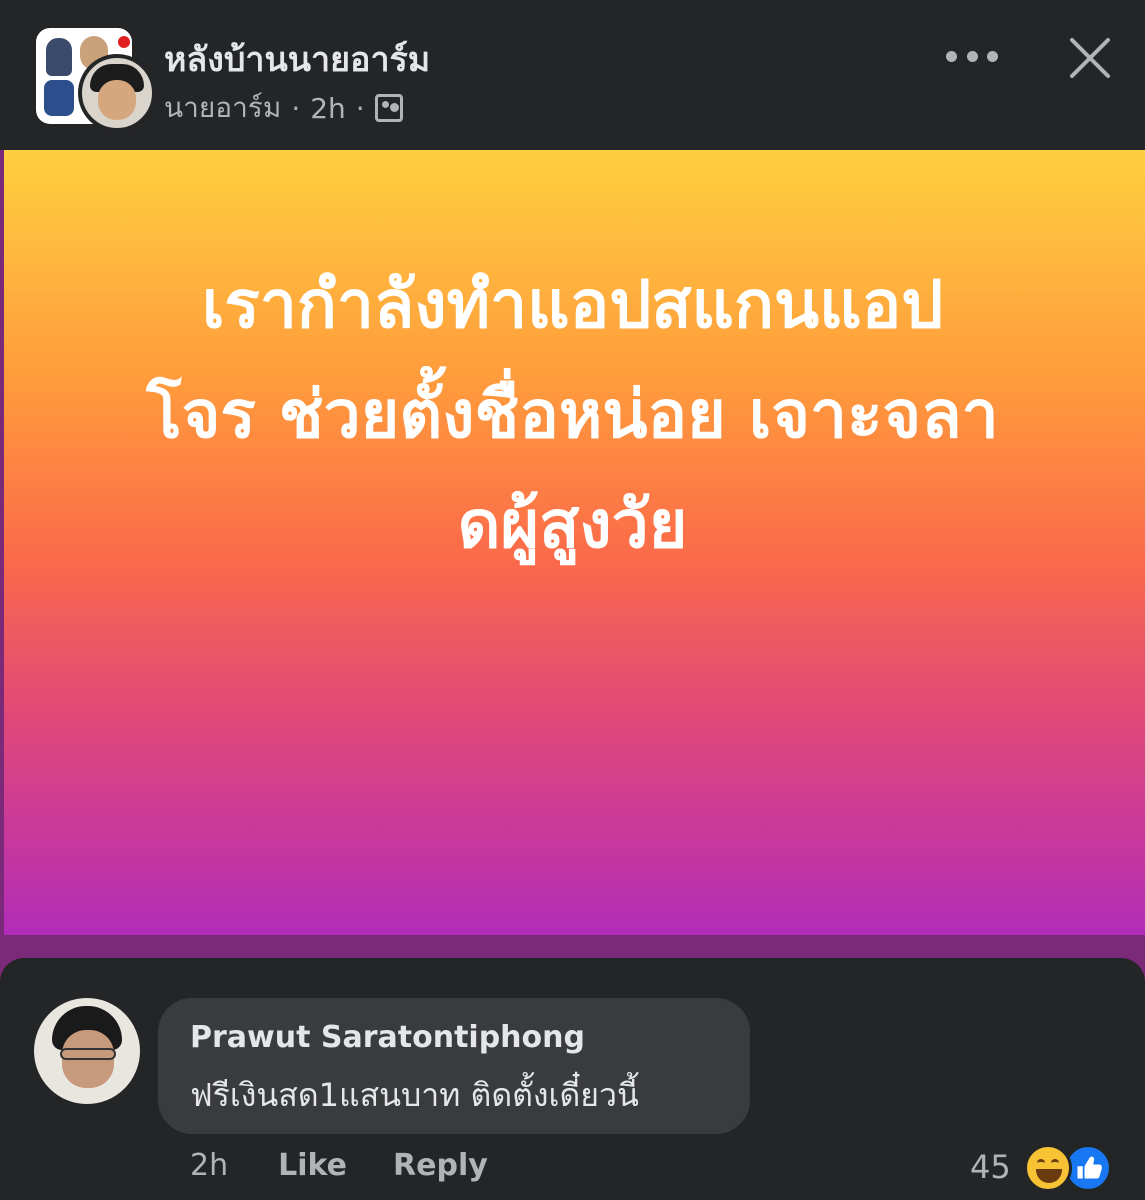  What do you see at coordinates (990, 1167) in the screenshot?
I see `reaction-count: 45` at bounding box center [990, 1167].